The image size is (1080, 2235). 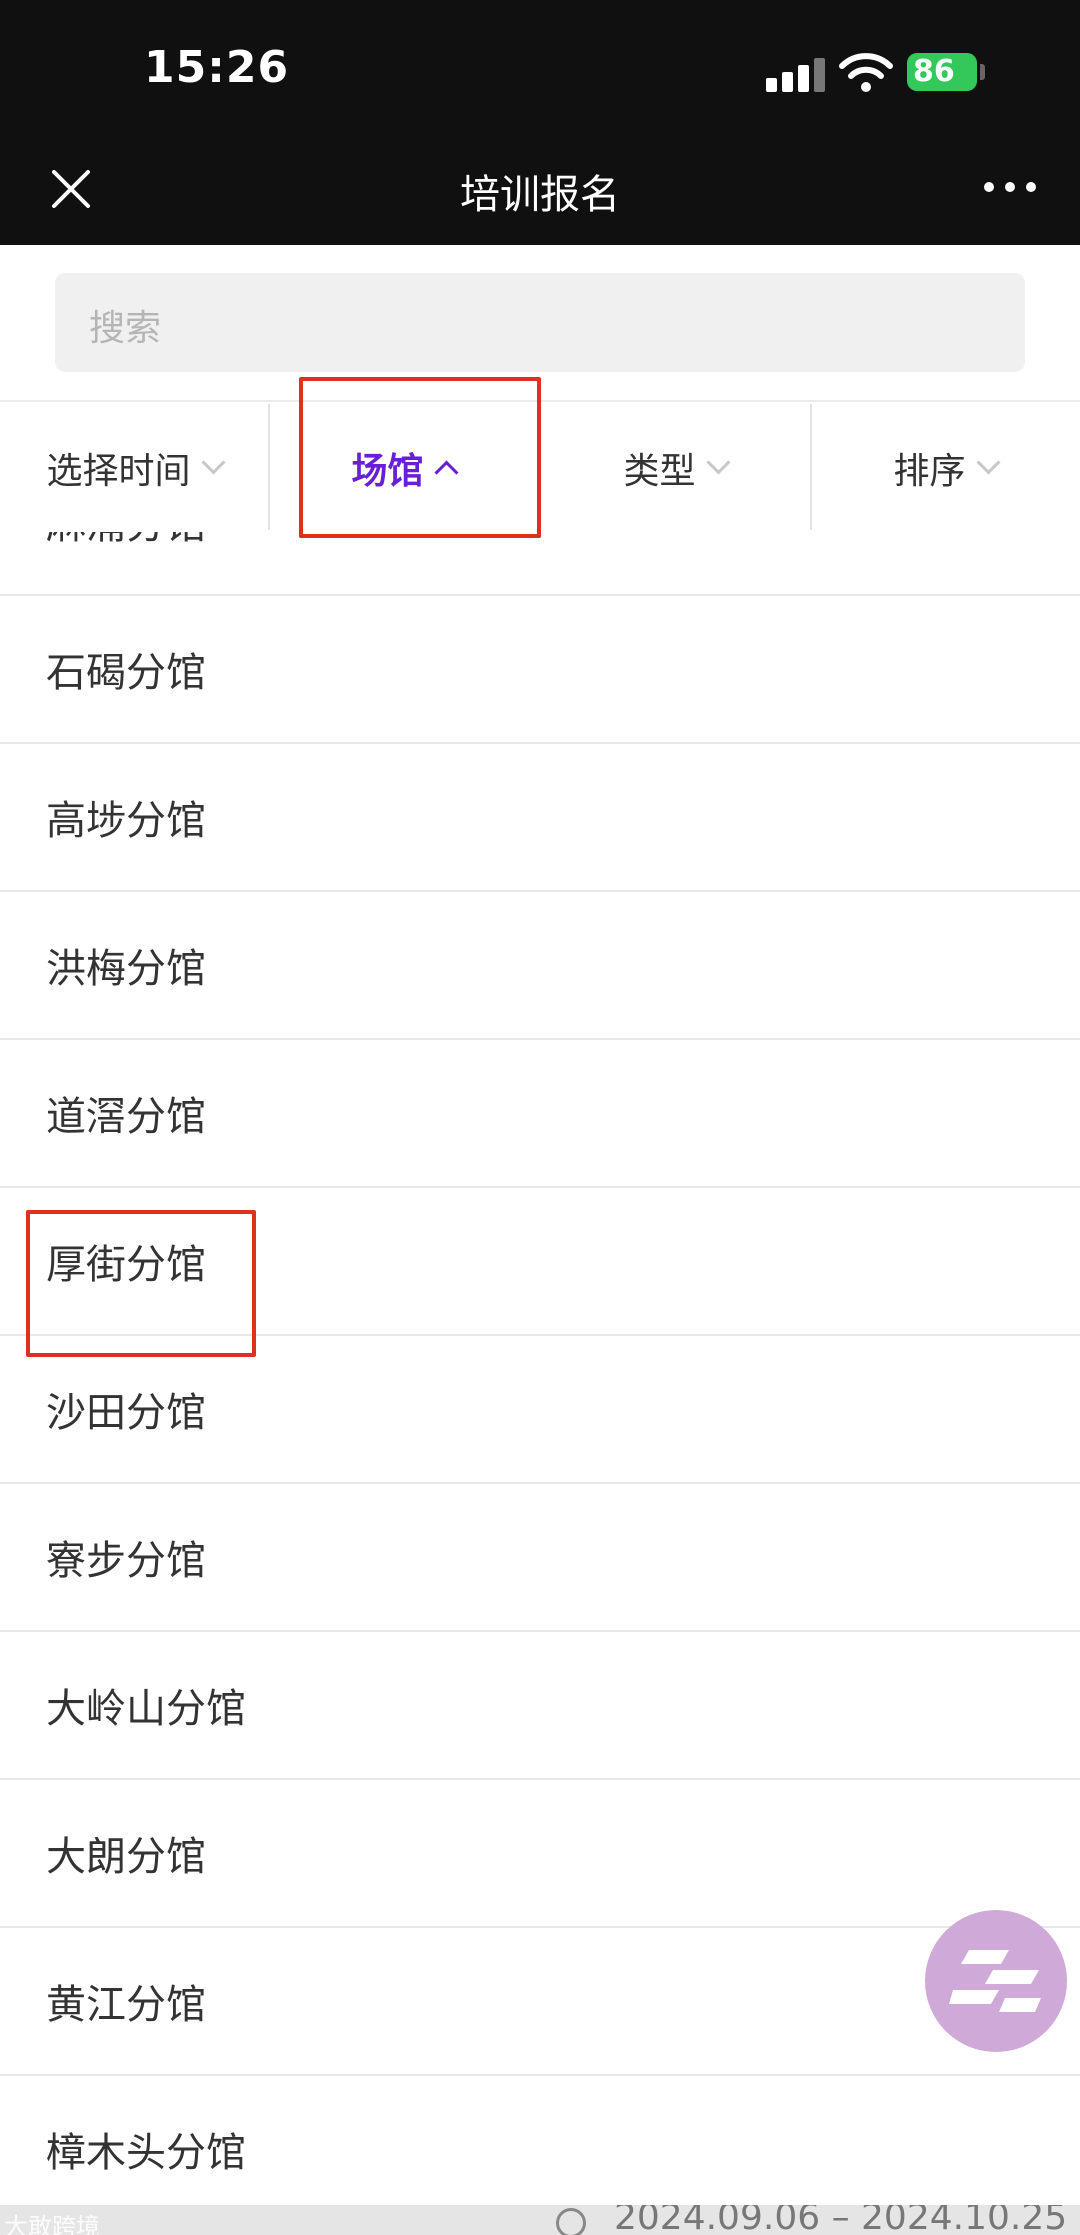 What do you see at coordinates (540, 322) in the screenshot?
I see `search-input: 搜索` at bounding box center [540, 322].